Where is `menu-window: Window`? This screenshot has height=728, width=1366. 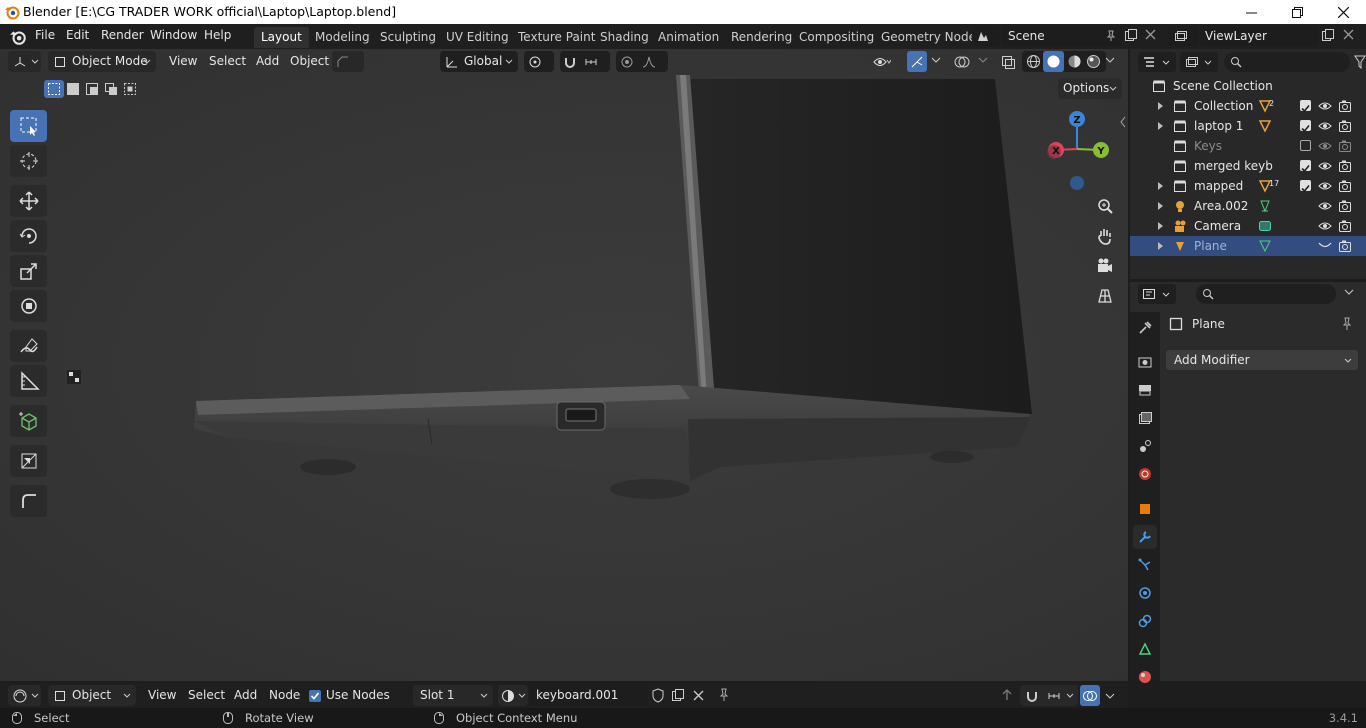 menu-window: Window is located at coordinates (173, 35).